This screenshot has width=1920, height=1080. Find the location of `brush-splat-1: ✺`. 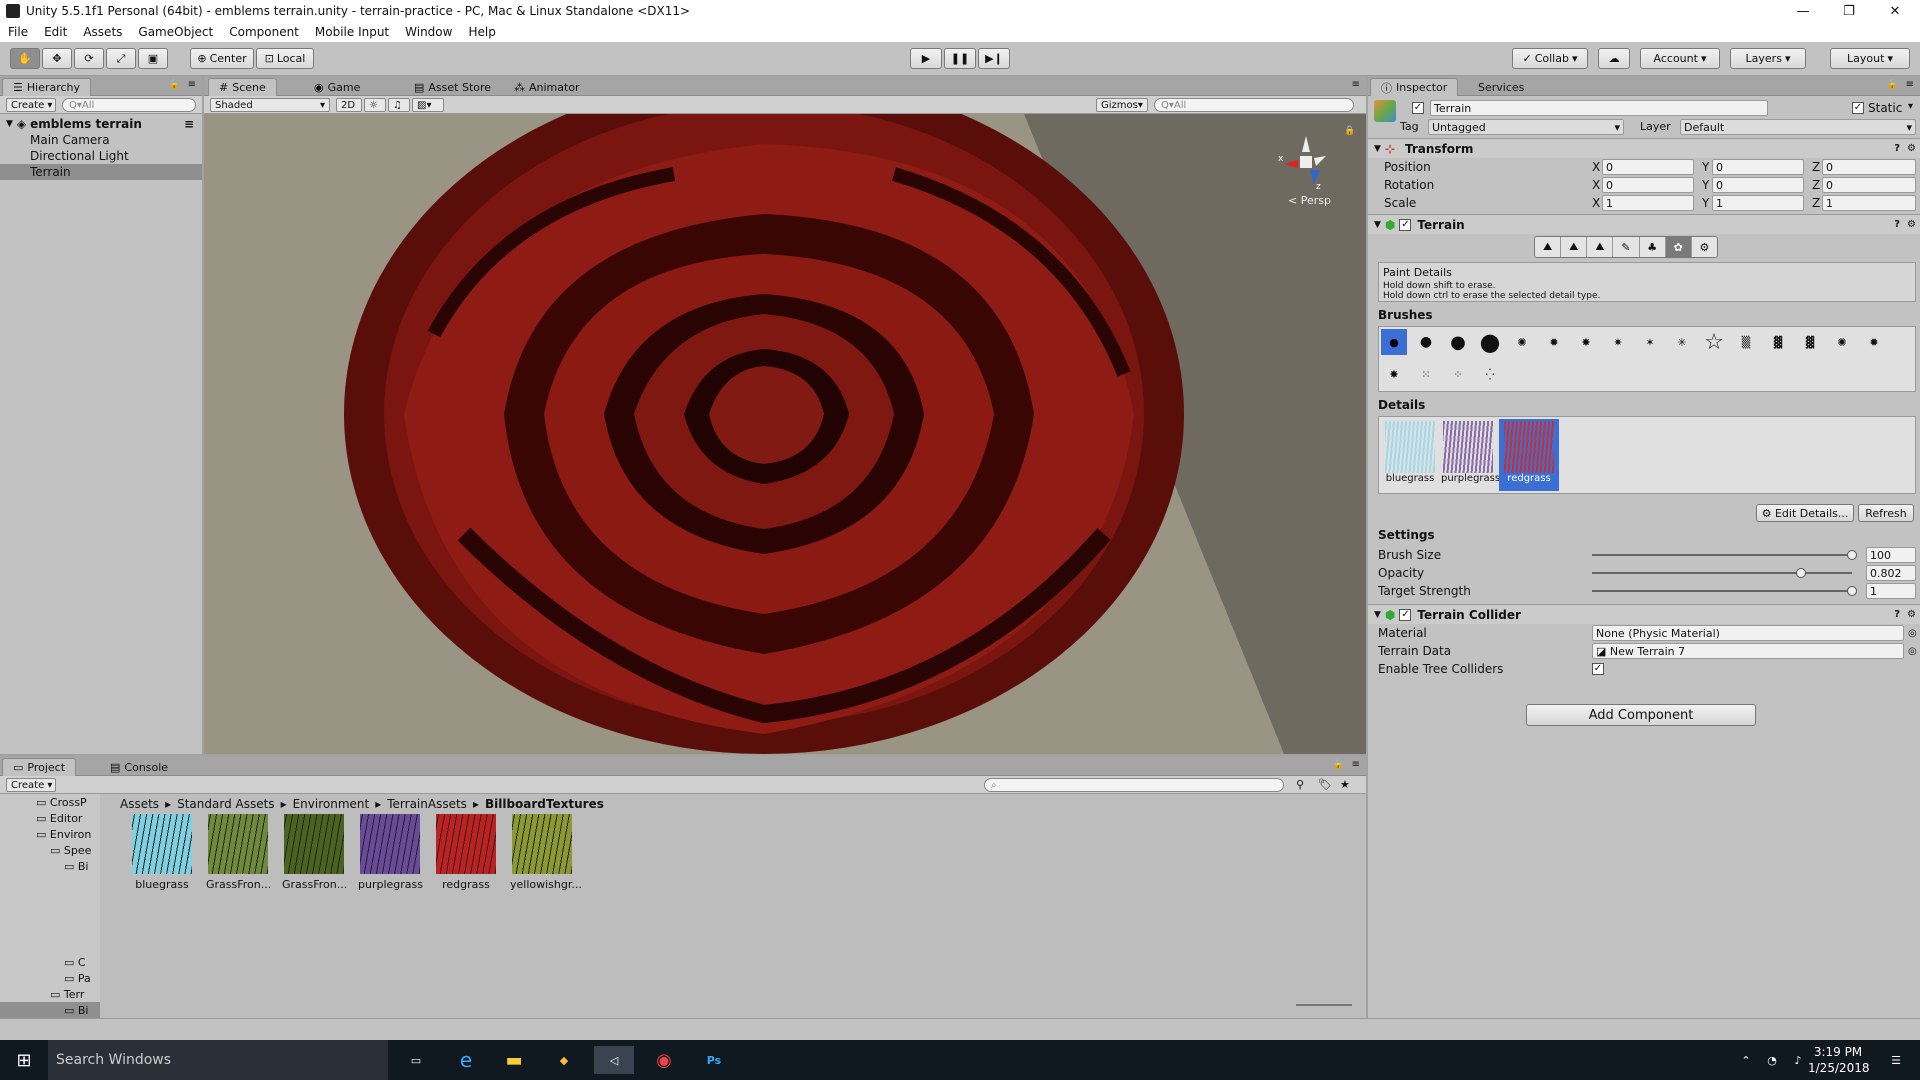

brush-splat-1: ✺ is located at coordinates (1522, 342).